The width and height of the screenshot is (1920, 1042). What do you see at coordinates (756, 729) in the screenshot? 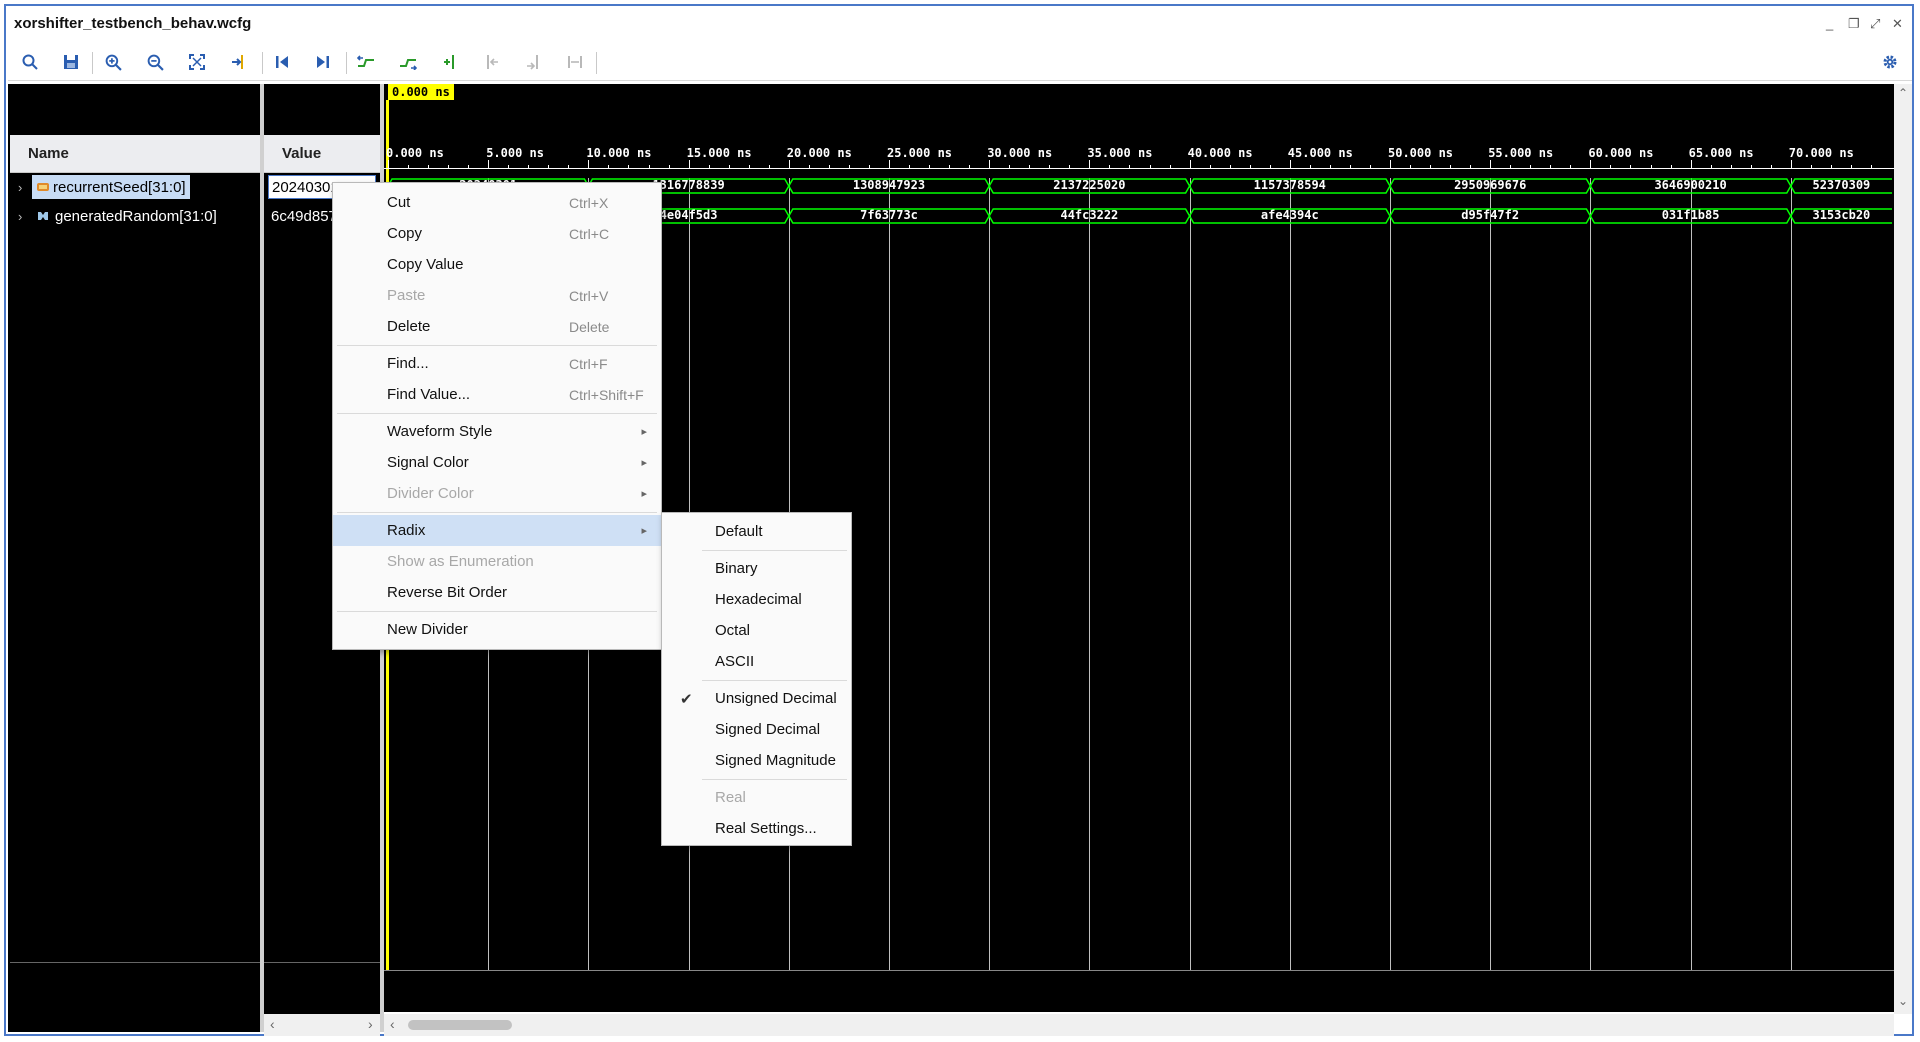
I see `radix-item-signed-decimal: Signed Decimal` at bounding box center [756, 729].